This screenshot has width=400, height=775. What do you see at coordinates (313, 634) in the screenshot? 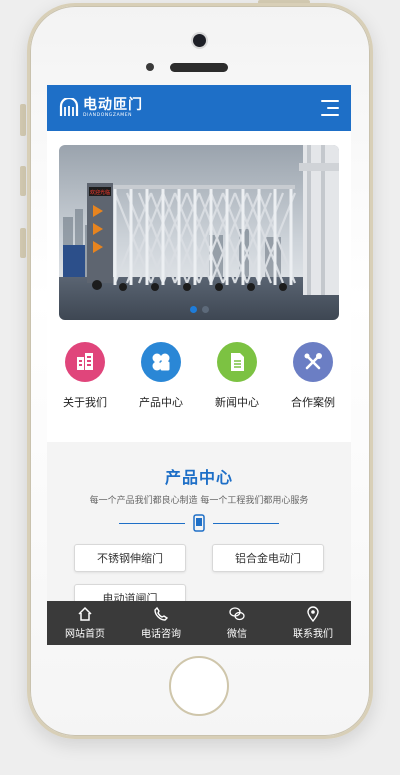
I see `tab-label: 联系我们` at bounding box center [313, 634].